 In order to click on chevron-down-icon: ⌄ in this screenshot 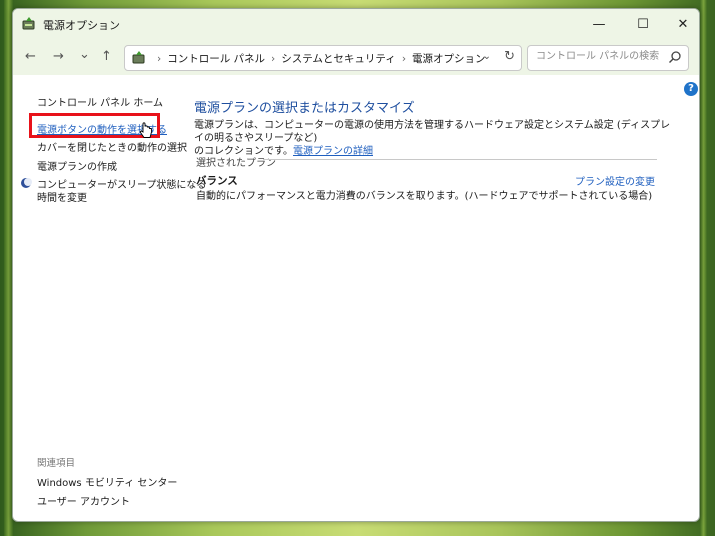, I will do `click(487, 56)`.